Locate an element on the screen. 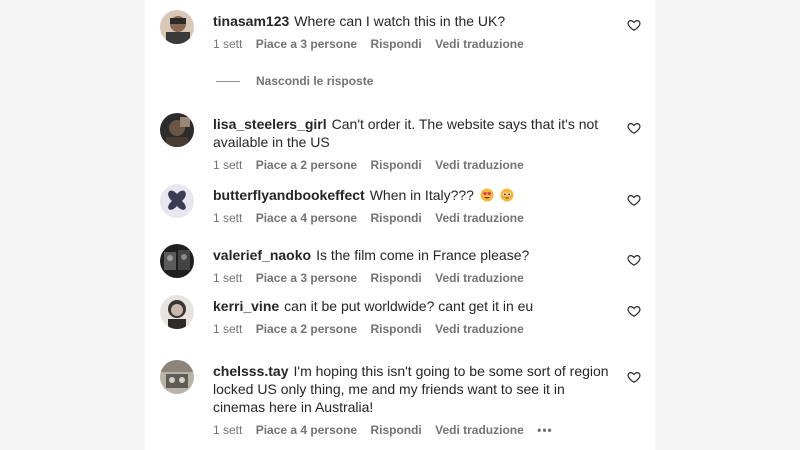  comment-text: butterflyandbookeffect When in Italy??? is located at coordinates (413, 195).